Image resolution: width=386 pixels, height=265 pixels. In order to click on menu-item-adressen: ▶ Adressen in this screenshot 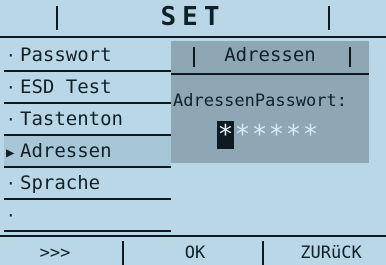, I will do `click(87, 152)`.